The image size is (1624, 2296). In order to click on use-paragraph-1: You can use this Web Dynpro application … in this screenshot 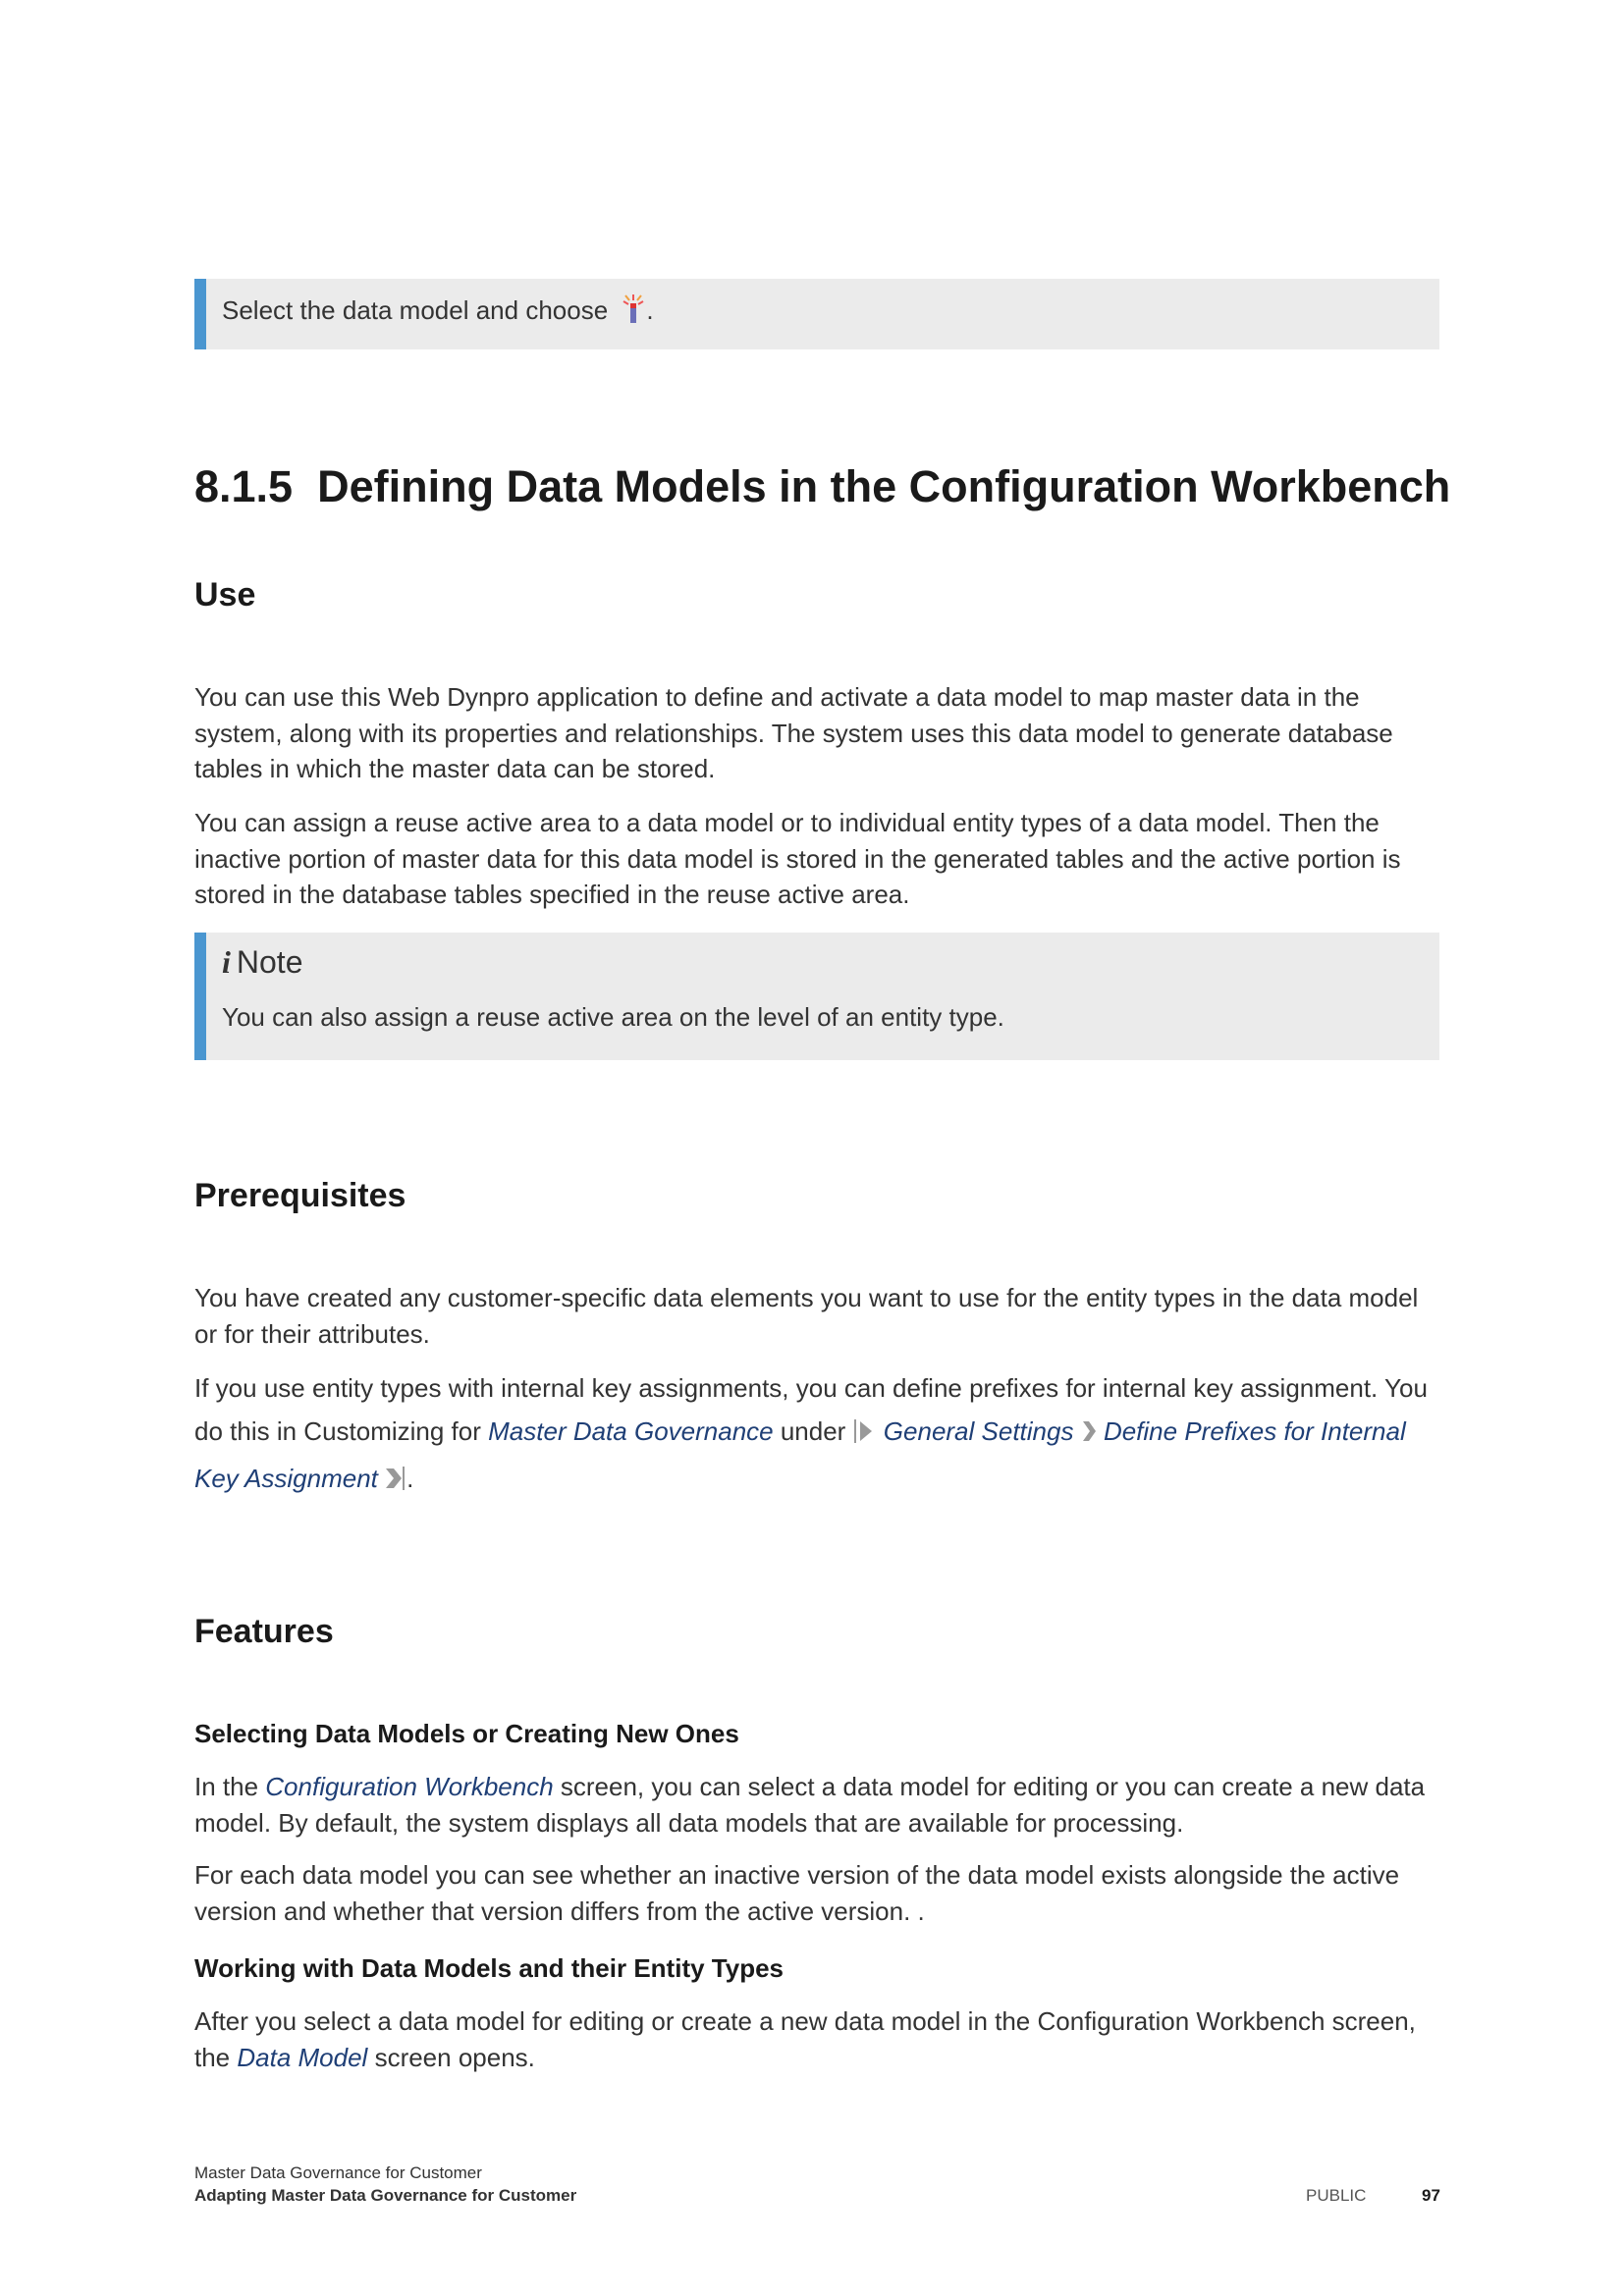, I will do `click(793, 733)`.